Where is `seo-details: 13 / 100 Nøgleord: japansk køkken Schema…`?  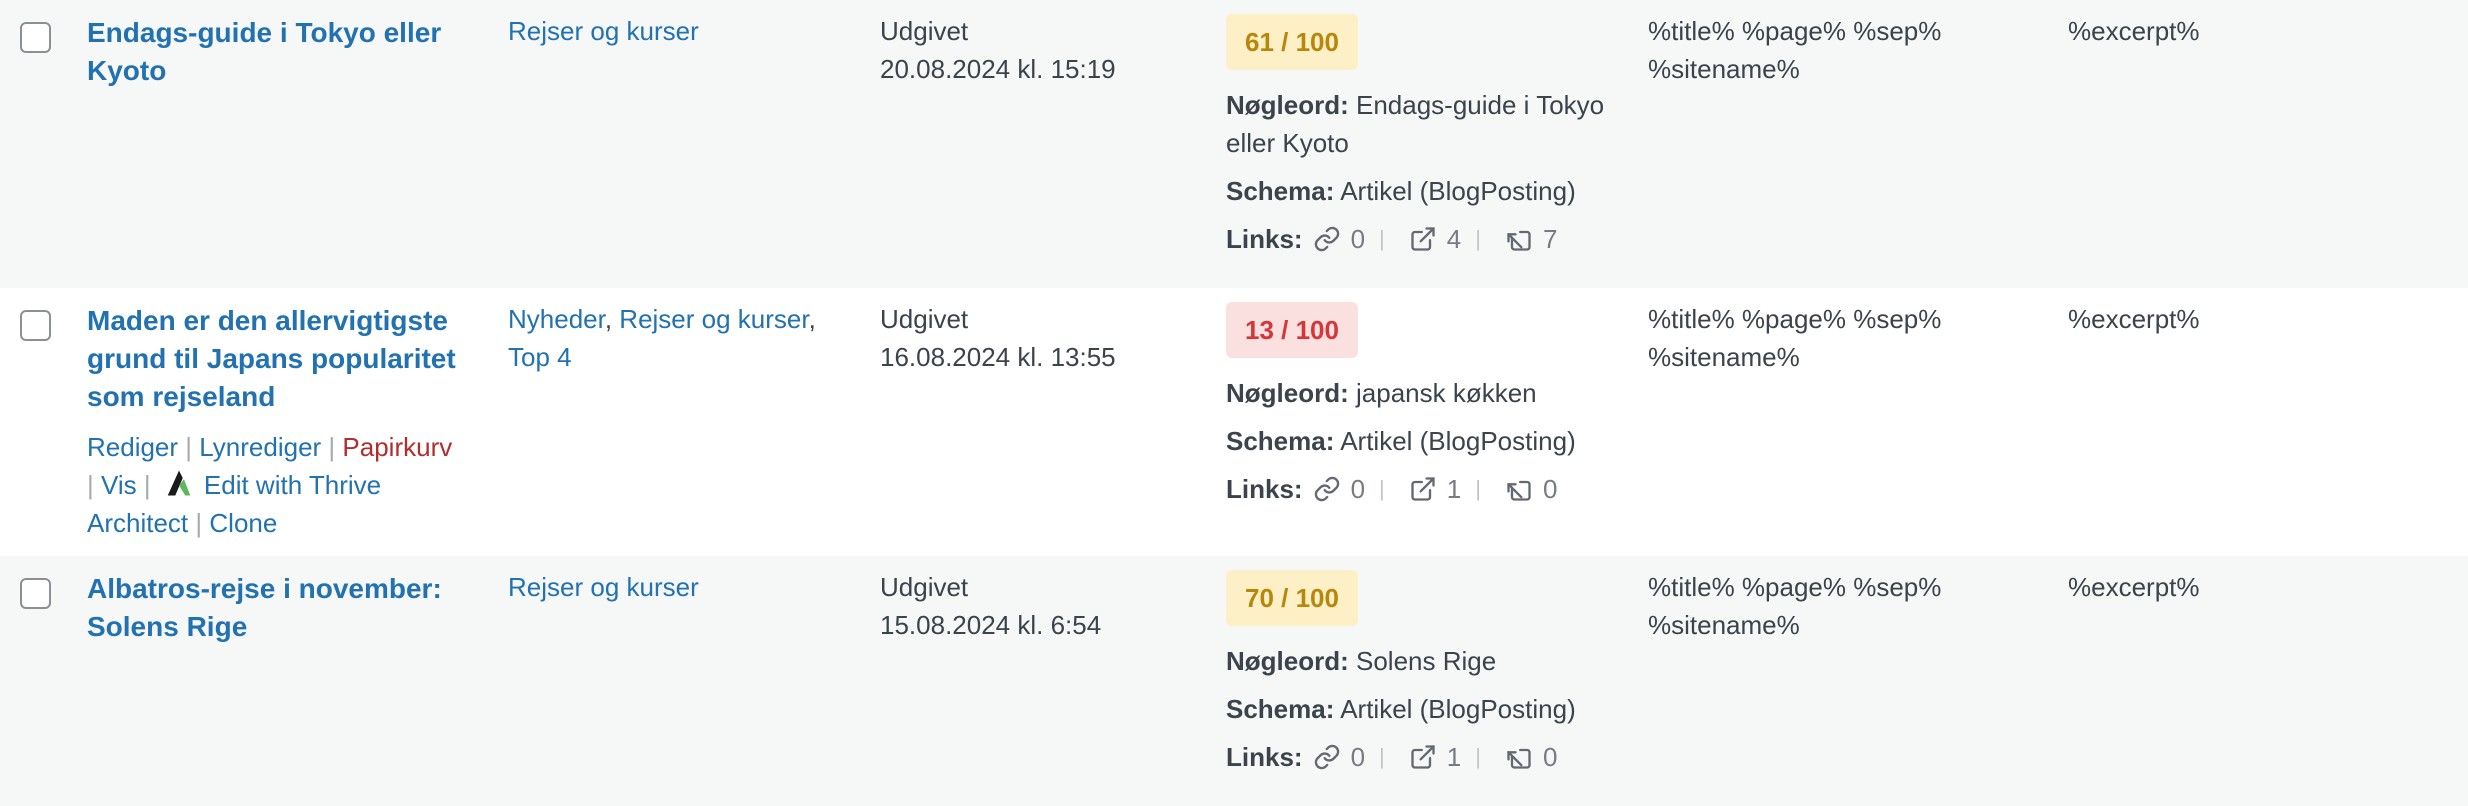
seo-details: 13 / 100 Nøgleord: japansk køkken Schema… is located at coordinates (1416, 405).